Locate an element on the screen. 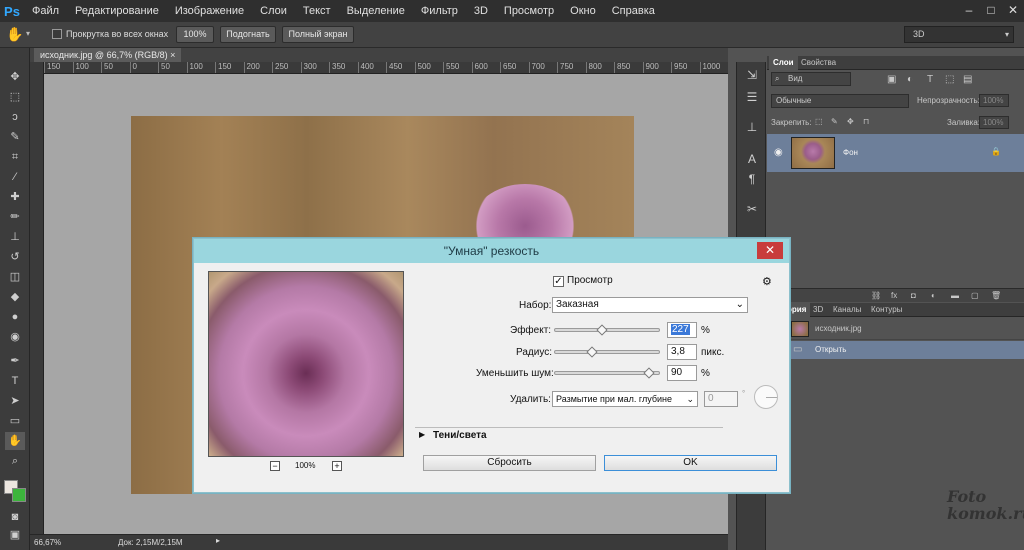 The image size is (1024, 550). zoom-out-button: − is located at coordinates (275, 466).